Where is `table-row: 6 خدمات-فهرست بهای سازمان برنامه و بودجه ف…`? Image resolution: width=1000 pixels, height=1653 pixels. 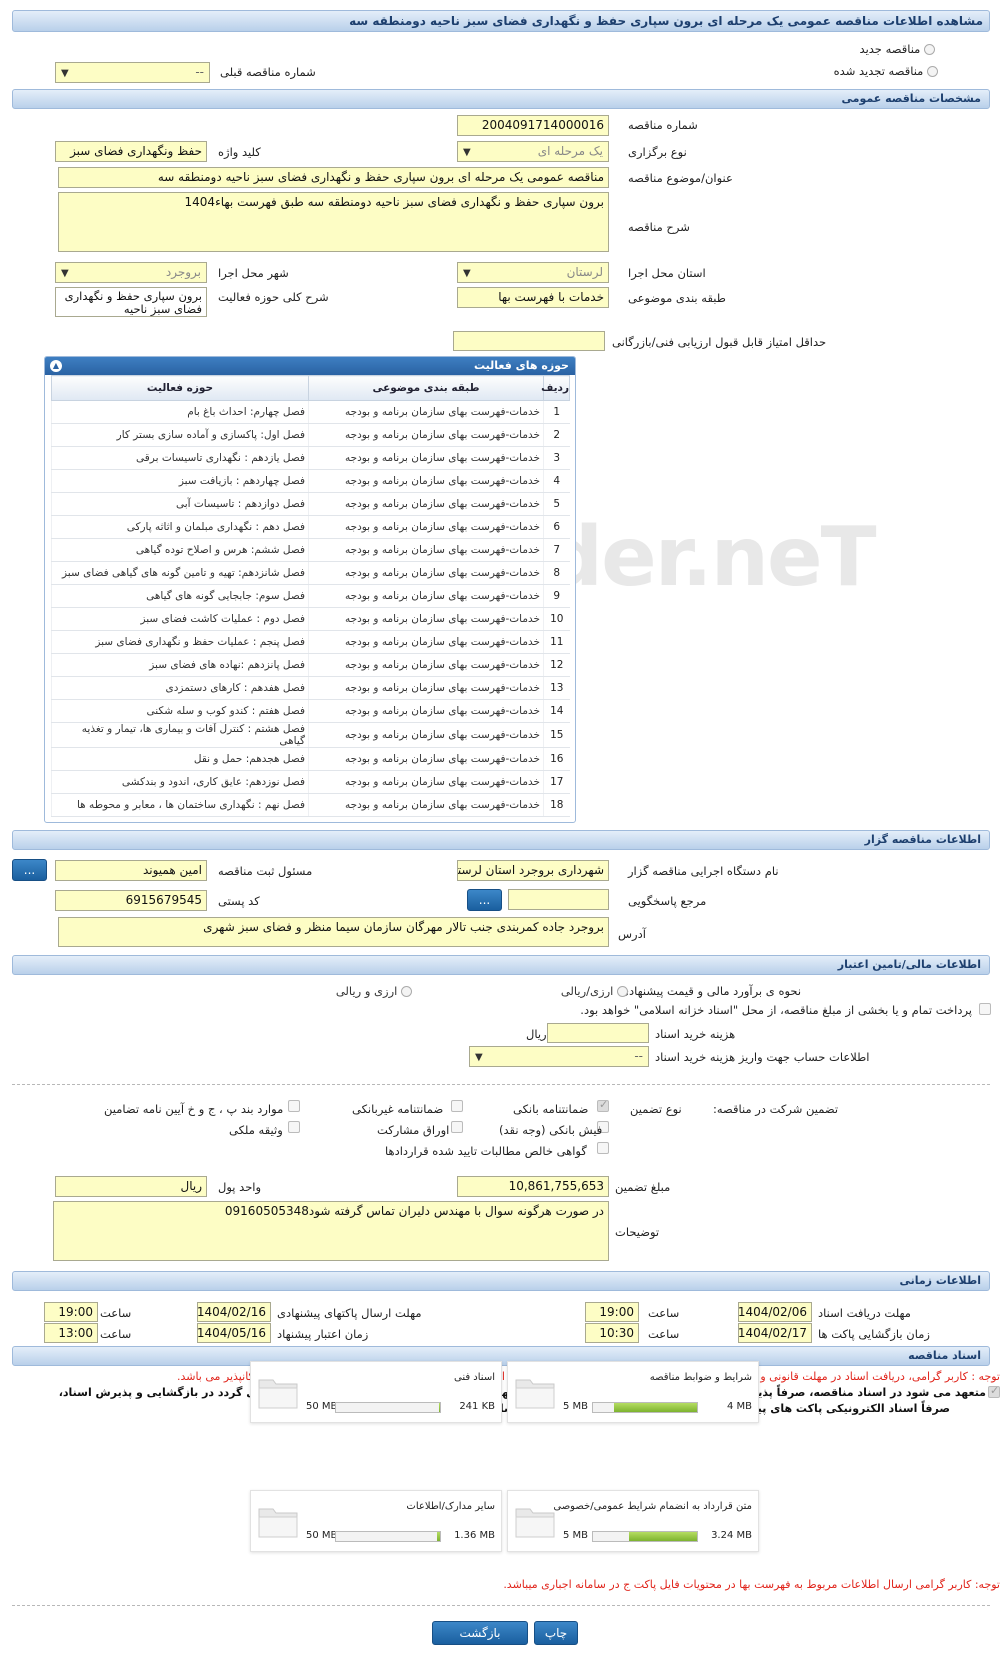 table-row: 6 خدمات-فهرست بهای سازمان برنامه و بودجه ف… is located at coordinates (310, 527).